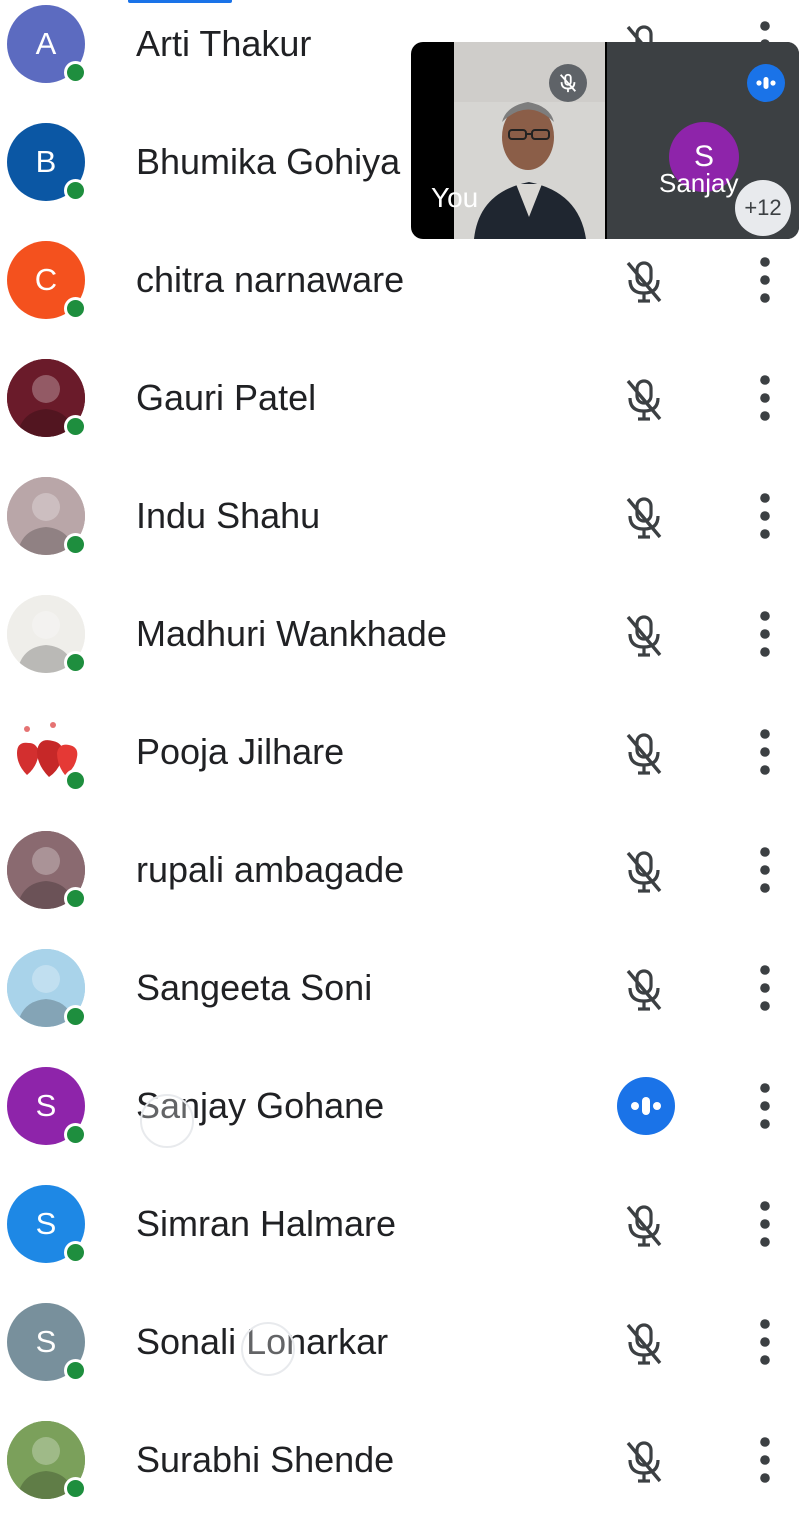 The image size is (799, 1521). I want to click on picture-in-picture-preview: You S Sanjay +12, so click(605, 140).